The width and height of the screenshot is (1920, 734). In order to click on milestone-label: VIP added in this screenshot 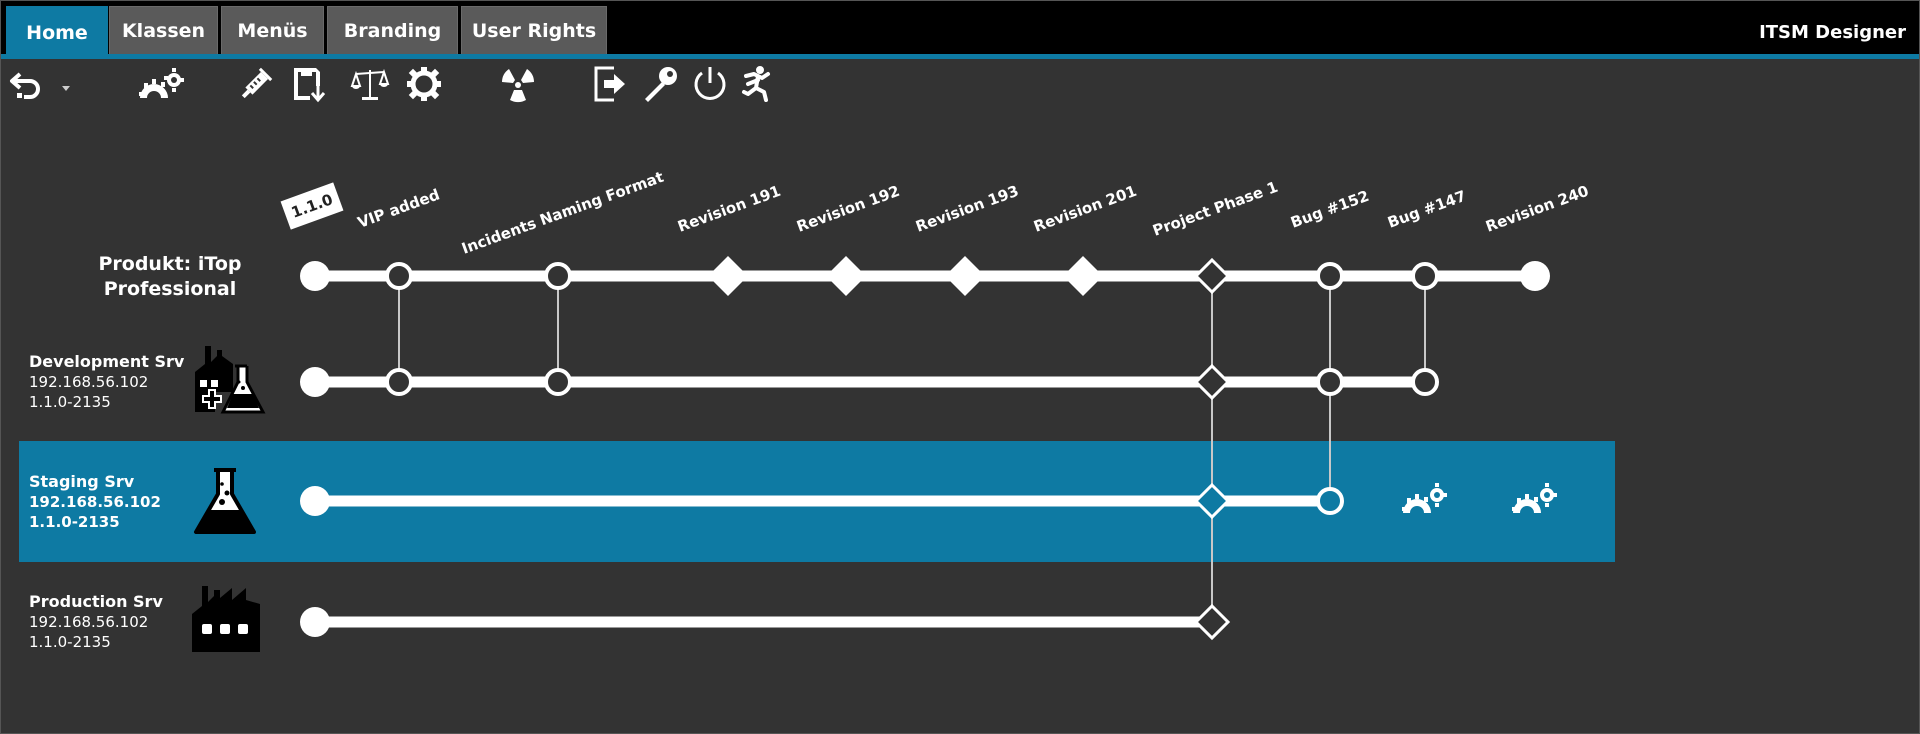, I will do `click(398, 208)`.